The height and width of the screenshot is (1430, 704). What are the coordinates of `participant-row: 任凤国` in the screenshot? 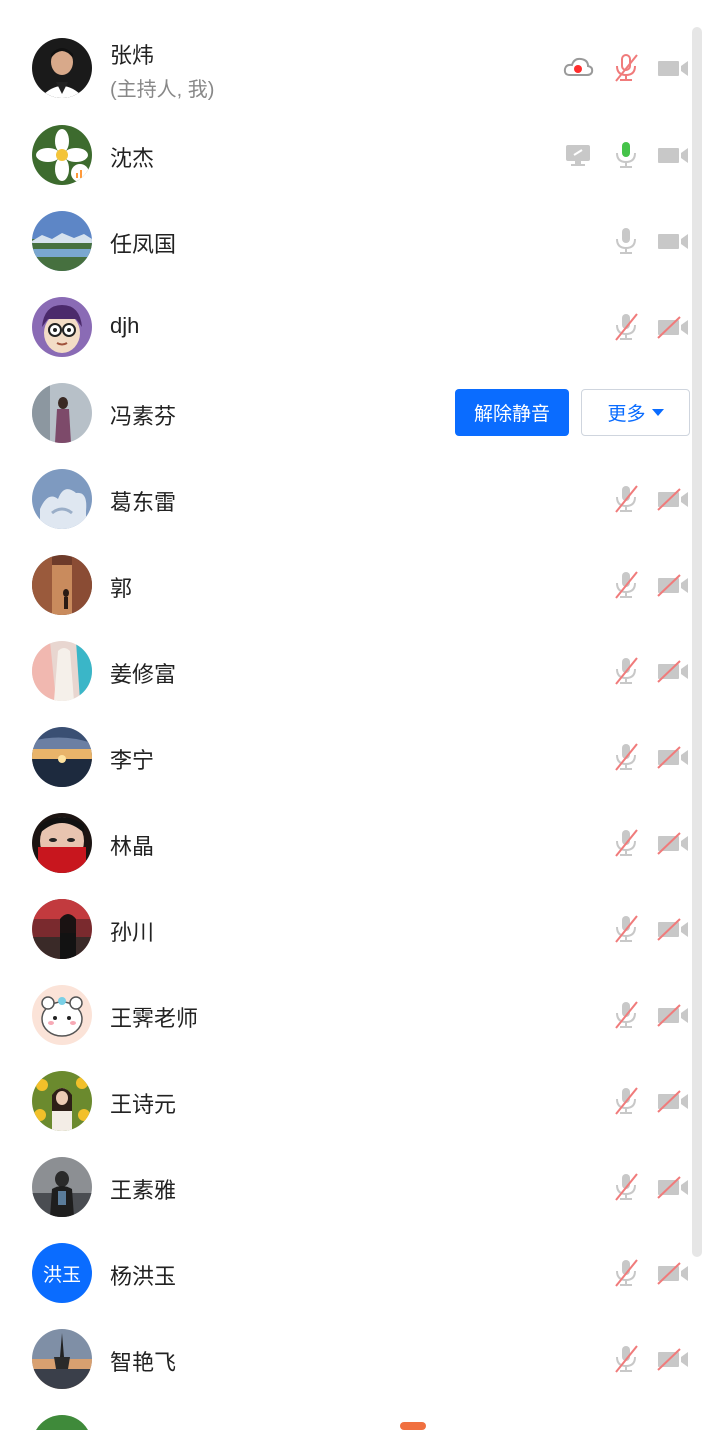 It's located at (346, 241).